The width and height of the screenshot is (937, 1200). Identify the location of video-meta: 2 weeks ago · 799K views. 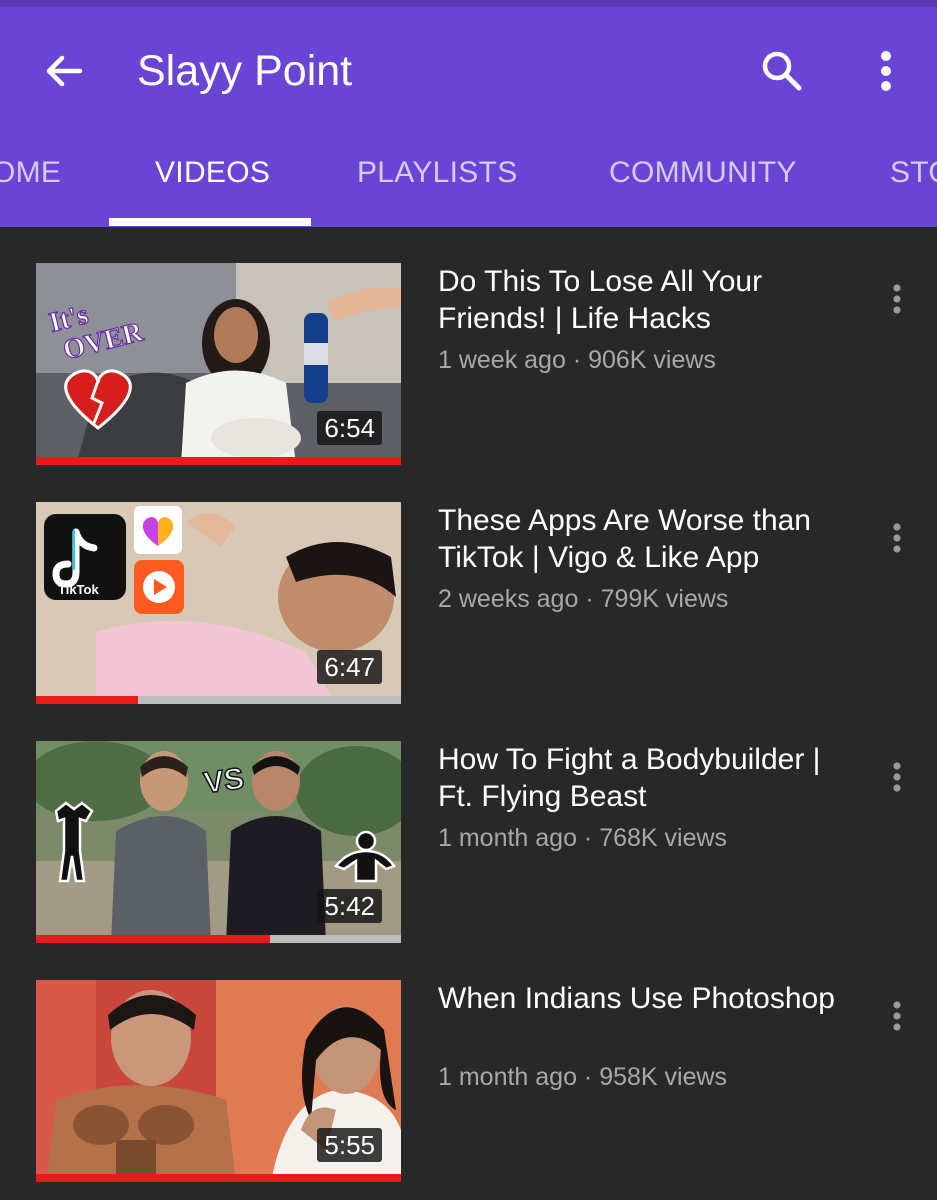
(583, 599).